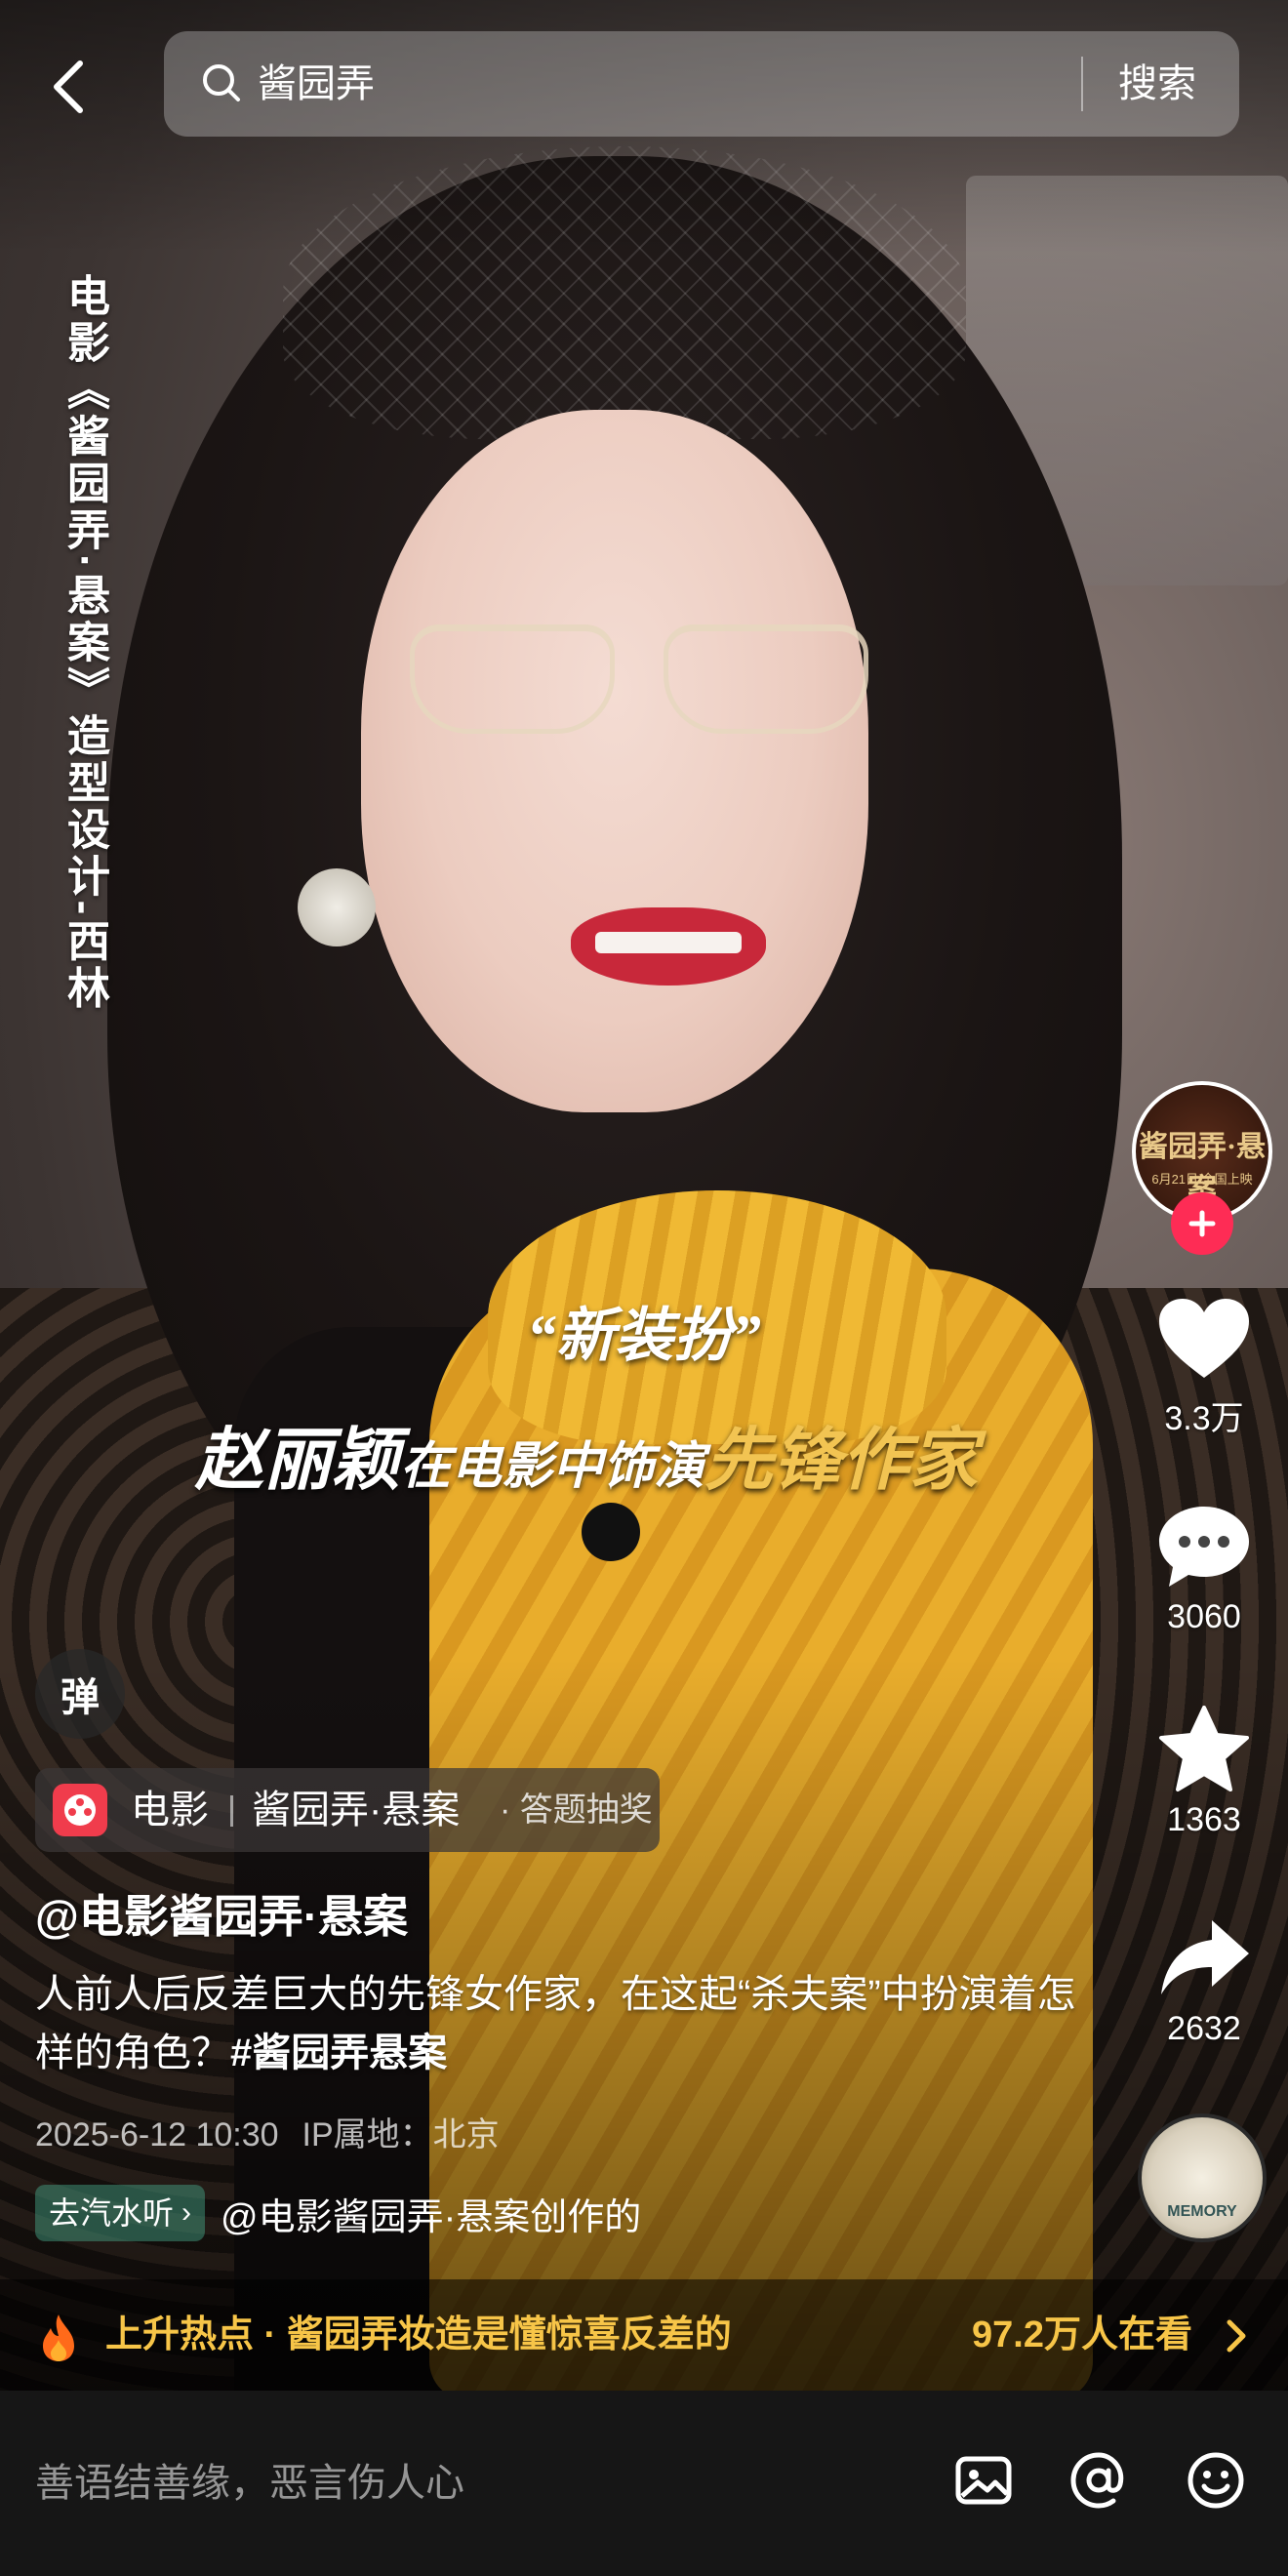 The height and width of the screenshot is (2576, 1288). Describe the element at coordinates (231, 1811) in the screenshot. I see `movie-tag-divider` at that location.